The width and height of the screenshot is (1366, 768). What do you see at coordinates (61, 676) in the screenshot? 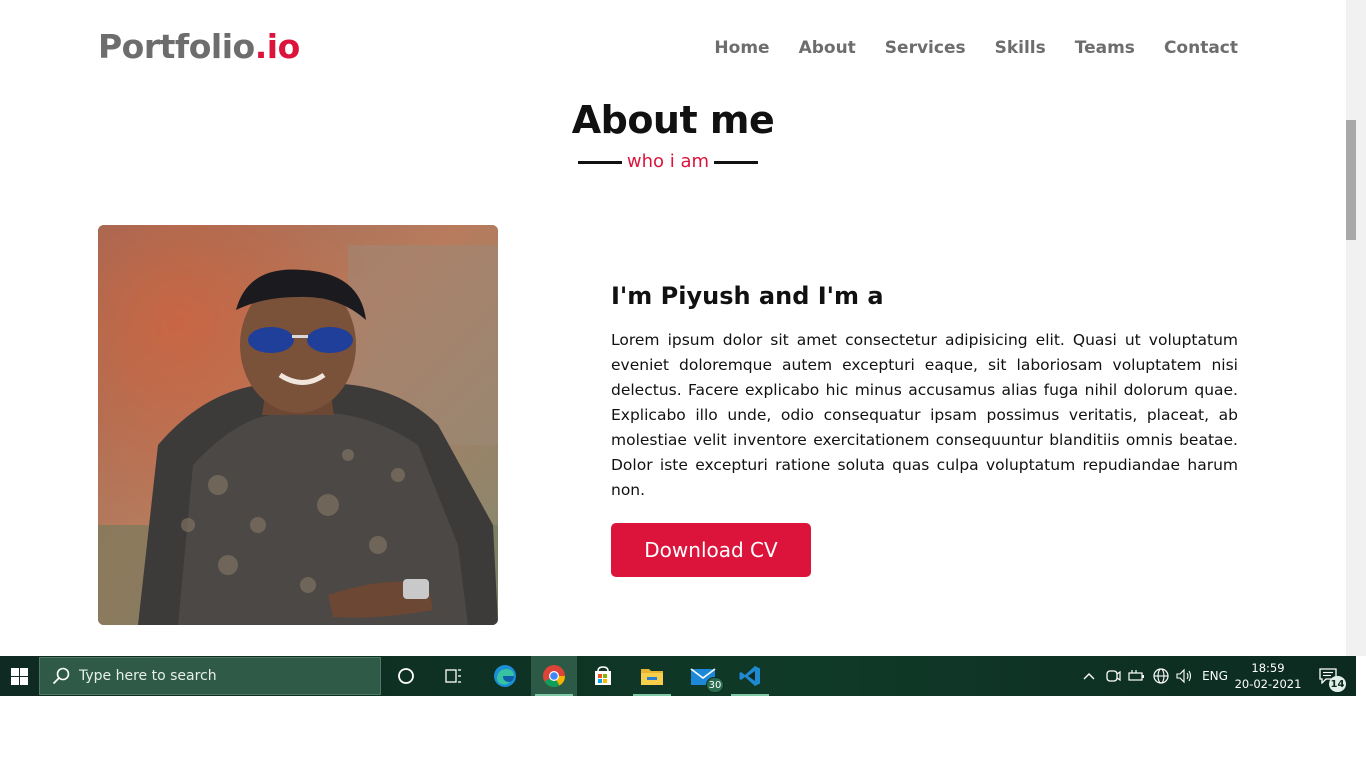
I see `search-icon` at bounding box center [61, 676].